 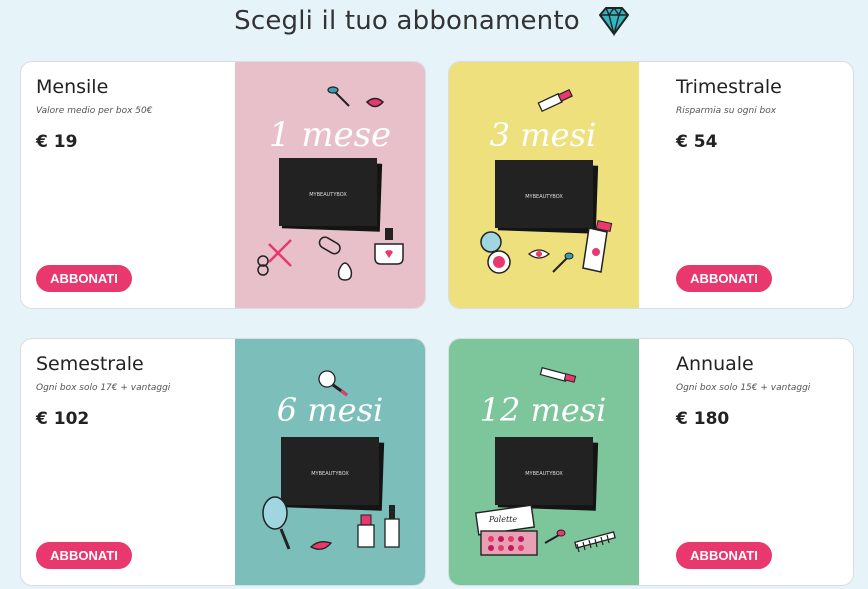 I want to click on plan-subtitle: Ogni box solo 17€ + vantaggi, so click(x=103, y=388).